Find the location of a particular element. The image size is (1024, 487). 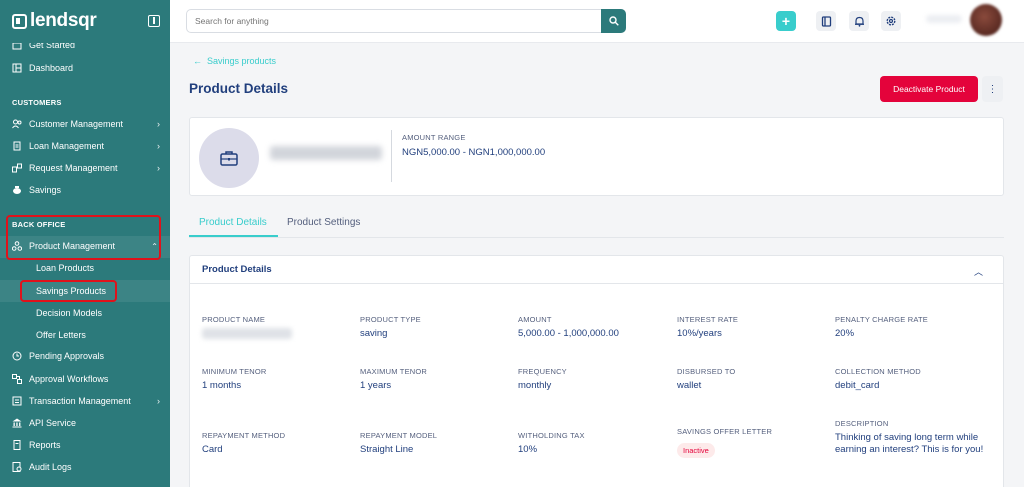

field-savings-offer-letter: SAVINGS OFFER LETTER Inactive is located at coordinates (724, 442).